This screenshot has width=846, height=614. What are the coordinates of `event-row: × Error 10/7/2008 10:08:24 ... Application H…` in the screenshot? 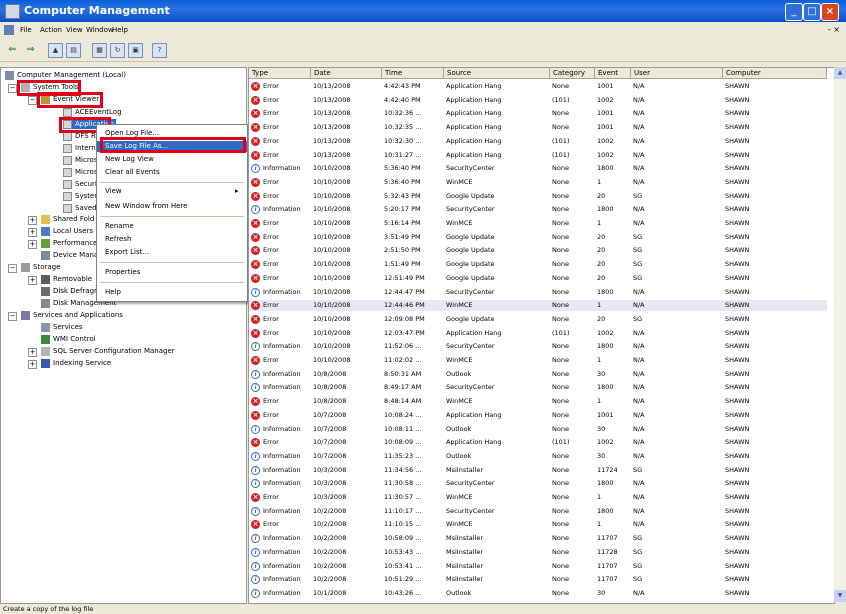 It's located at (538, 415).